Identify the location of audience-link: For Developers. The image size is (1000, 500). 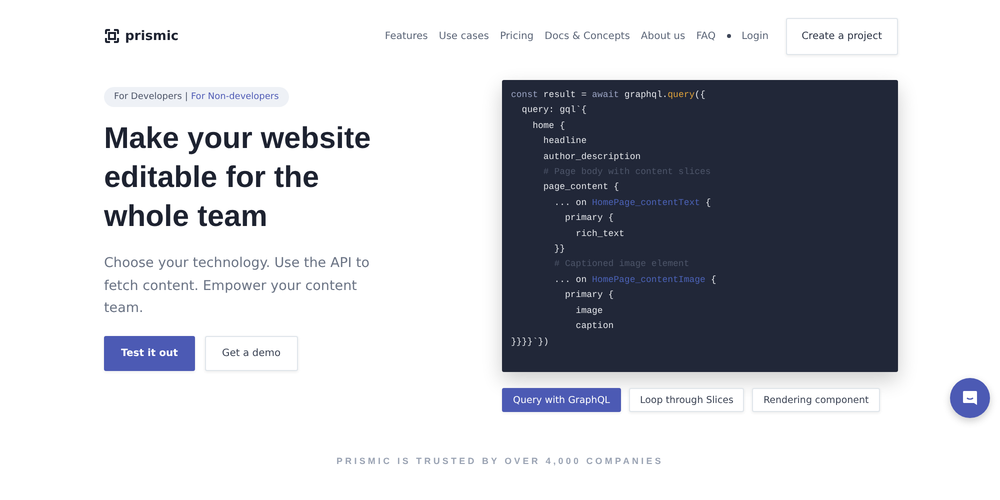
(148, 97).